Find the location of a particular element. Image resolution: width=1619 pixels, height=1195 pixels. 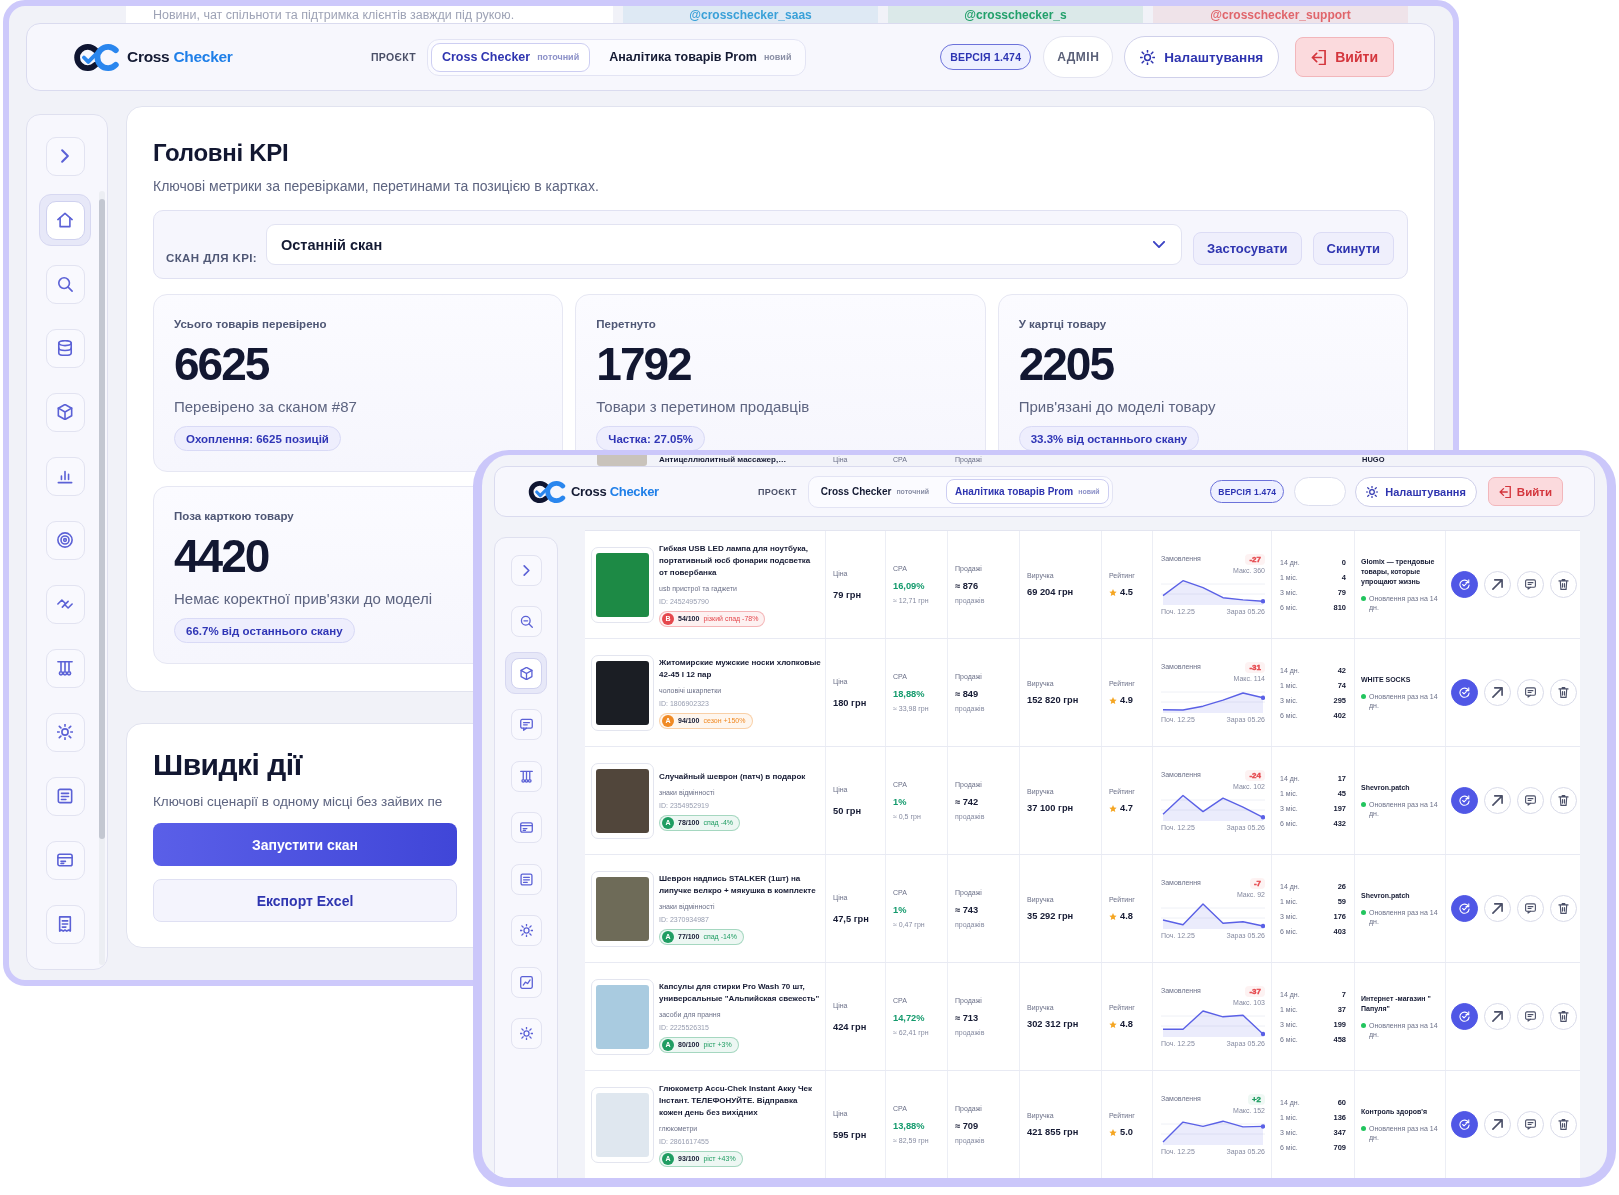

reset-button: Скинути is located at coordinates (1353, 248).